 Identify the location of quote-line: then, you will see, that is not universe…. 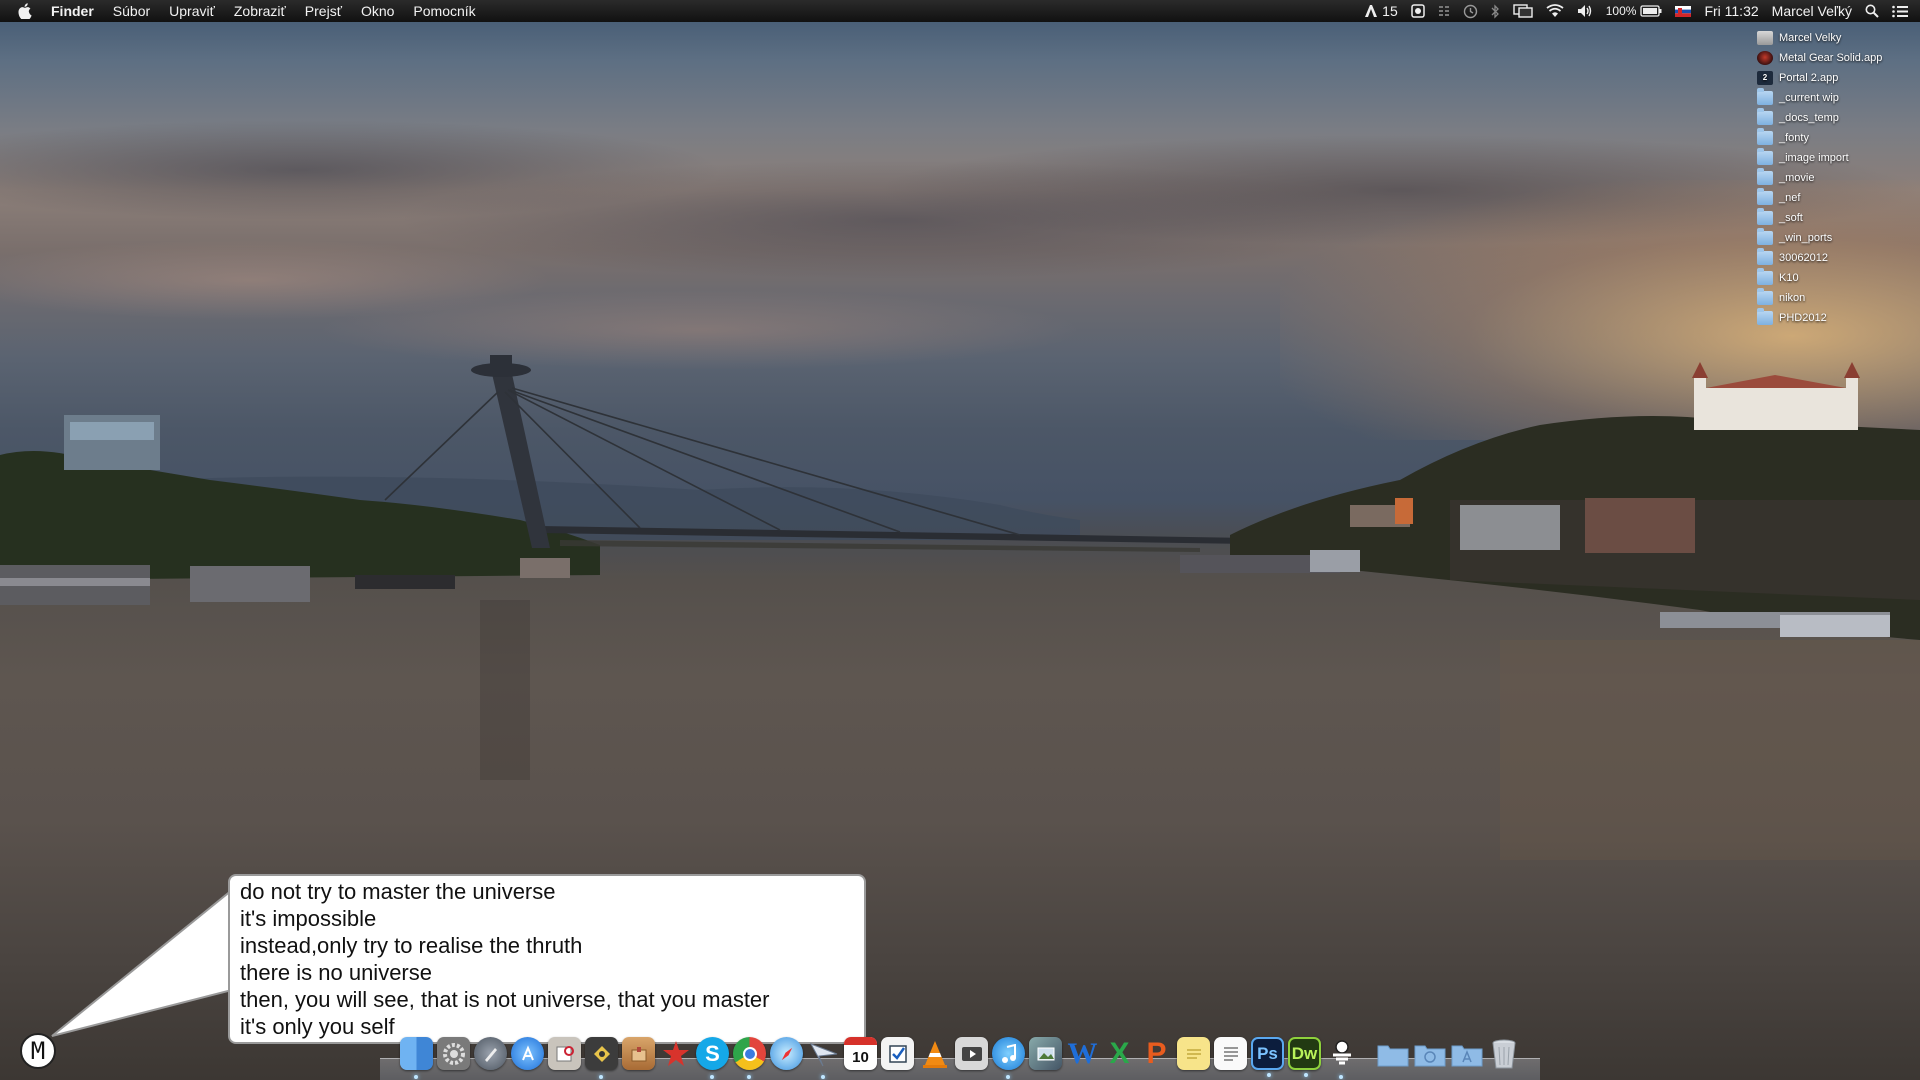
(505, 999).